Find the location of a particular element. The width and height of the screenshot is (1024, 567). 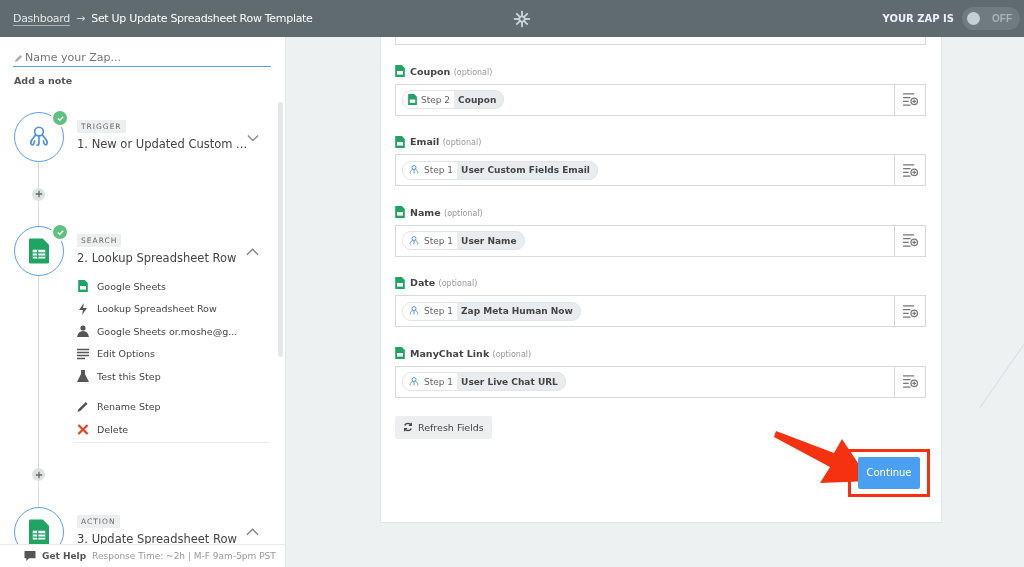

bolt-icon is located at coordinates (83, 308).